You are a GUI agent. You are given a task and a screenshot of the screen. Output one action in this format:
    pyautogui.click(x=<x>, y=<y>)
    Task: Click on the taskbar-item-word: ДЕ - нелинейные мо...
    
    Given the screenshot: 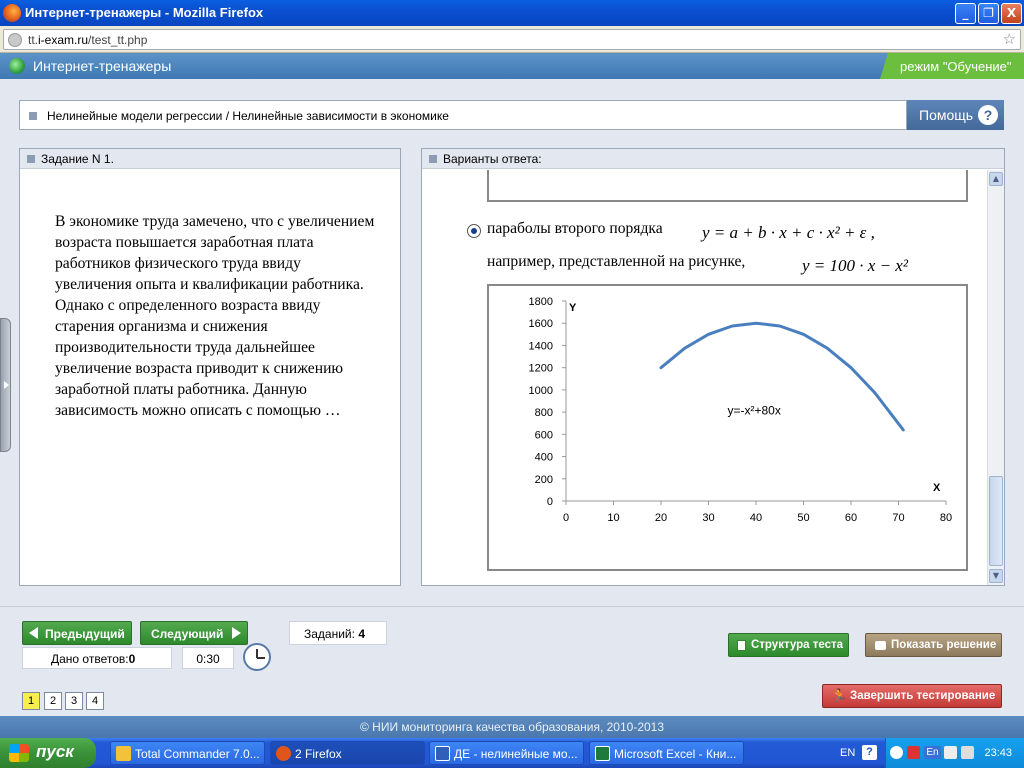 What is the action you would take?
    pyautogui.click(x=506, y=753)
    